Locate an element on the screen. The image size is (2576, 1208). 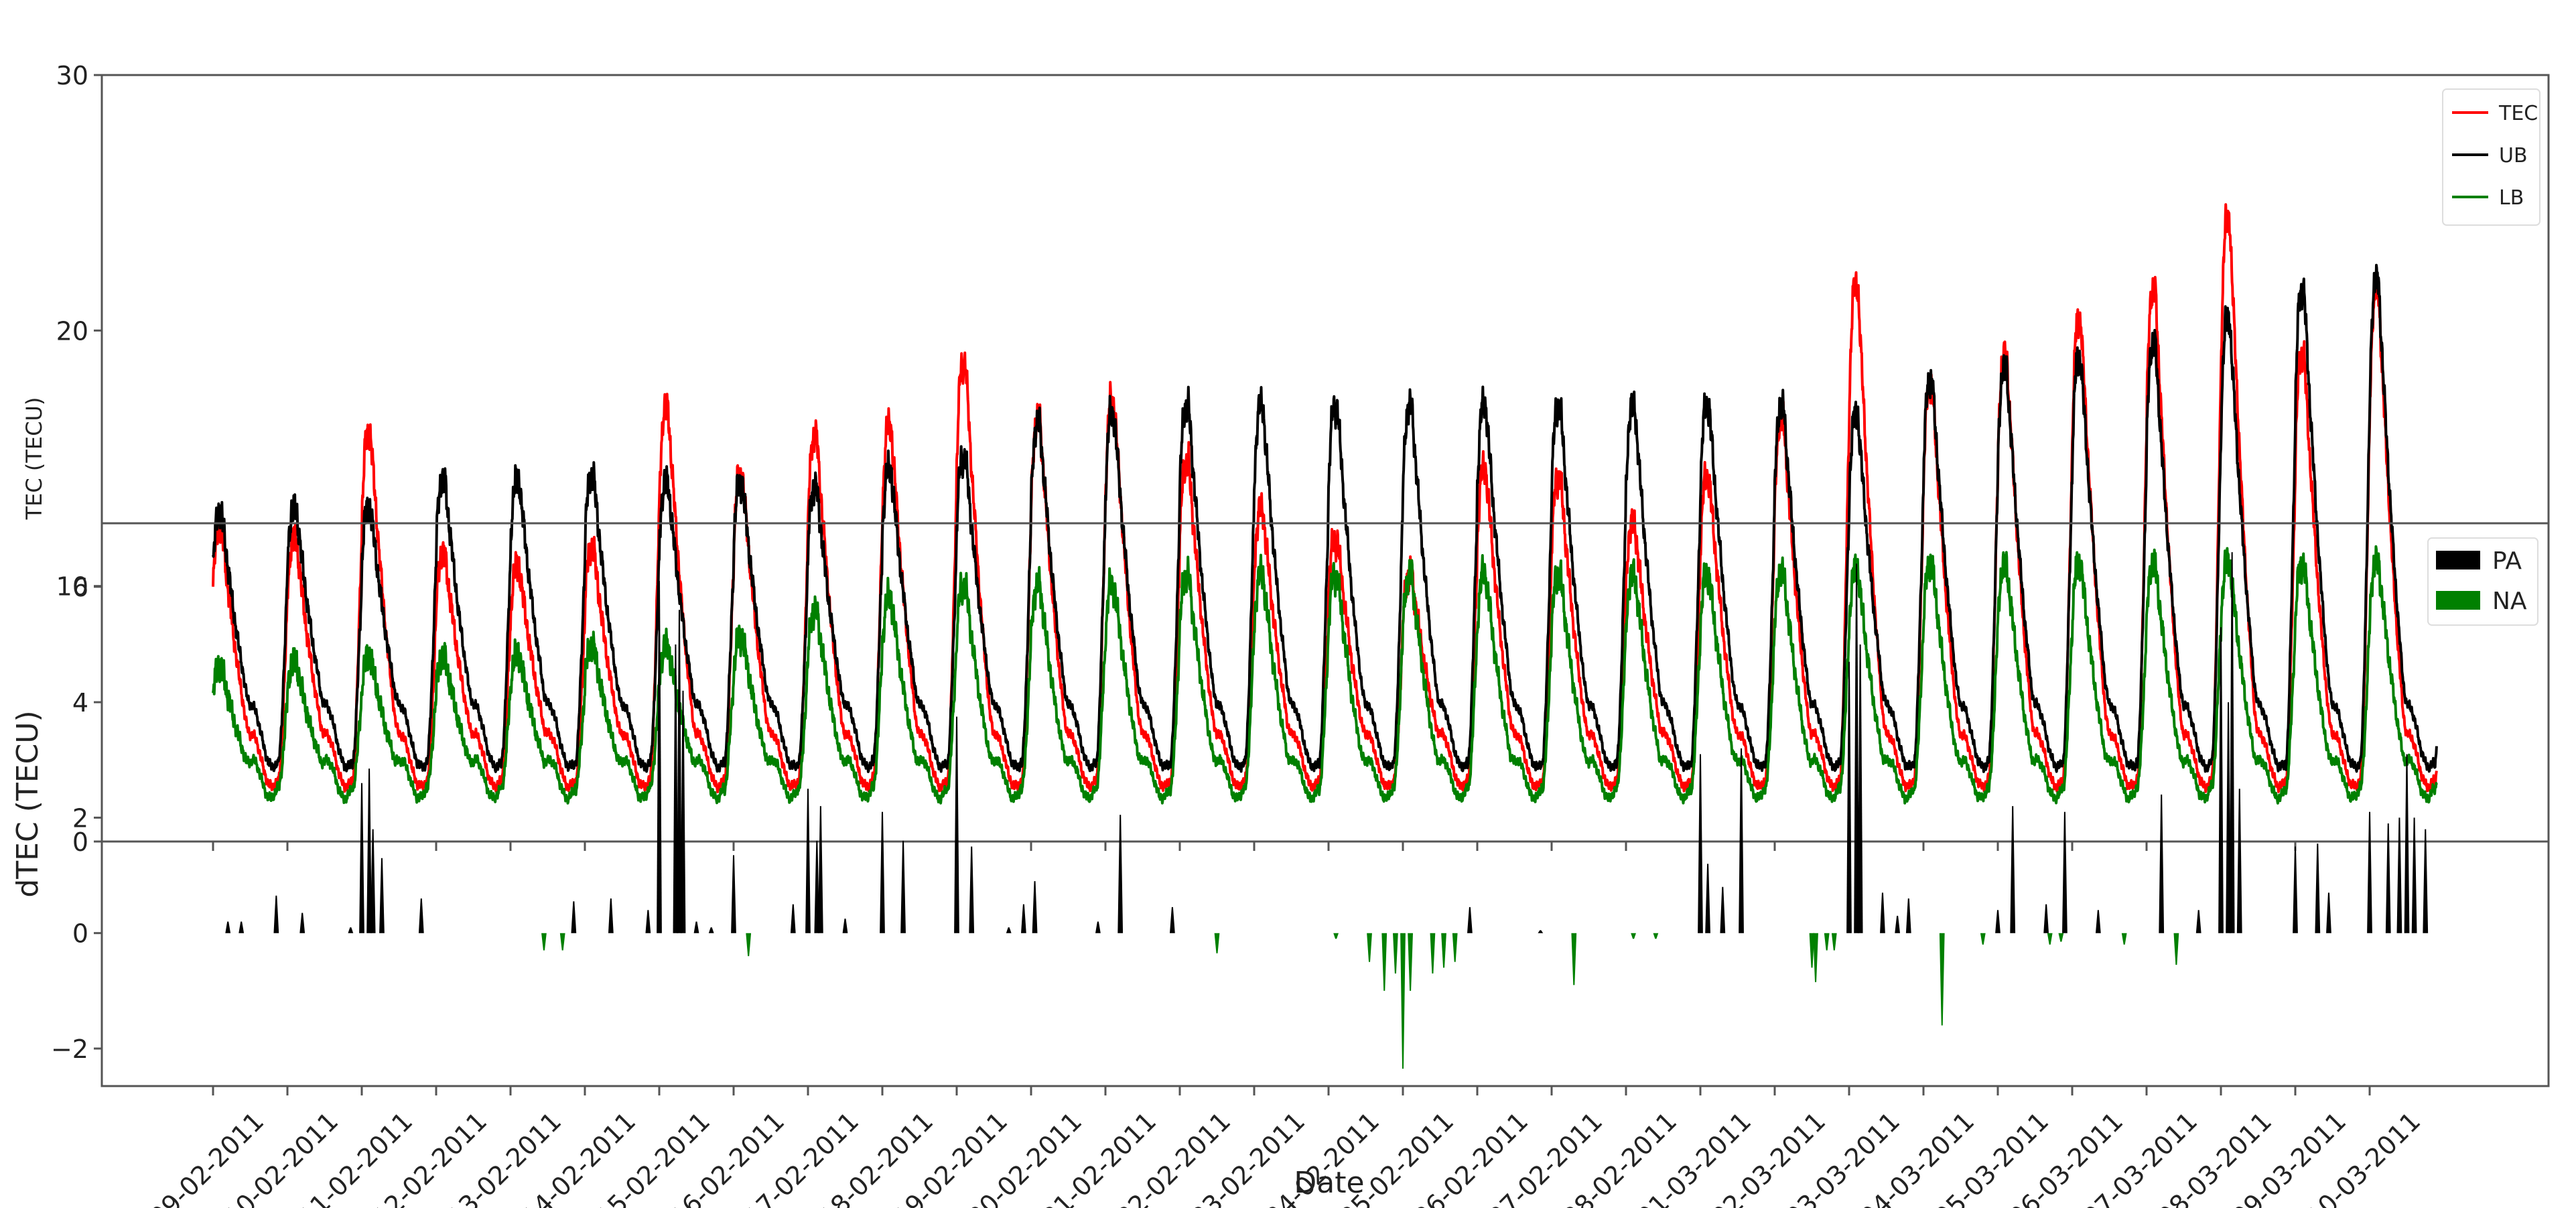
y-tick-label: −2 is located at coordinates (69, 1049).